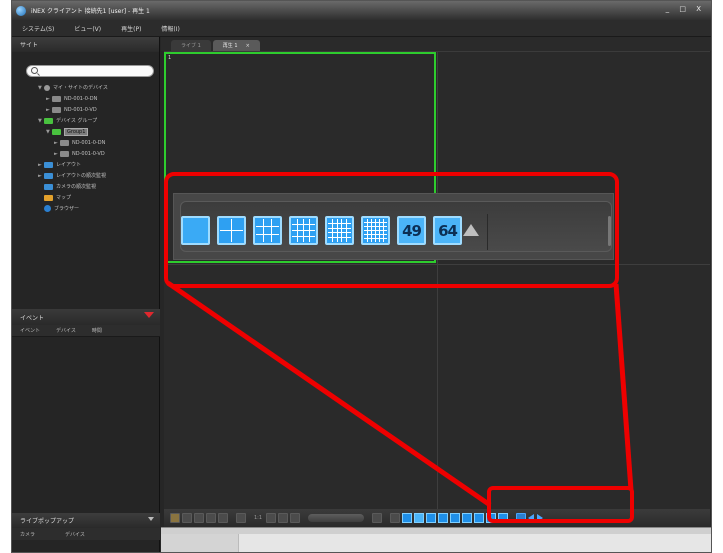 Image resolution: width=723 pixels, height=553 pixels. I want to click on tree-item: ブラウザー, so click(86, 208).